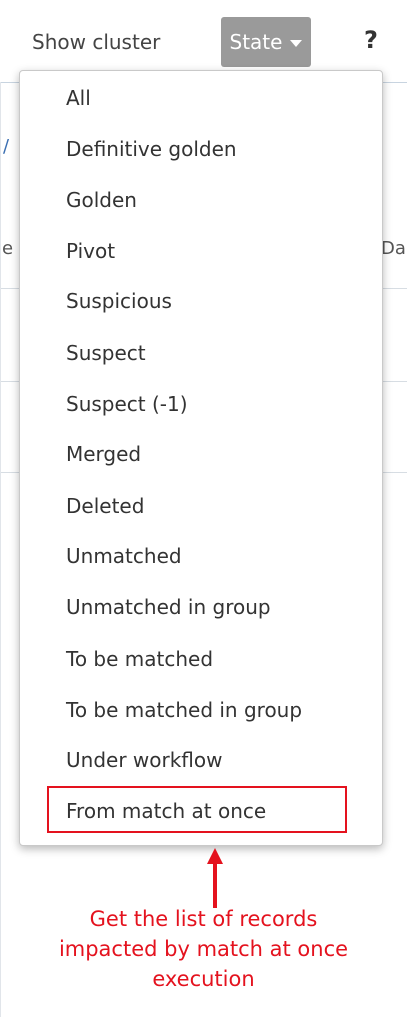 This screenshot has width=407, height=1017. Describe the element at coordinates (296, 43) in the screenshot. I see `caret-down-icon` at that location.